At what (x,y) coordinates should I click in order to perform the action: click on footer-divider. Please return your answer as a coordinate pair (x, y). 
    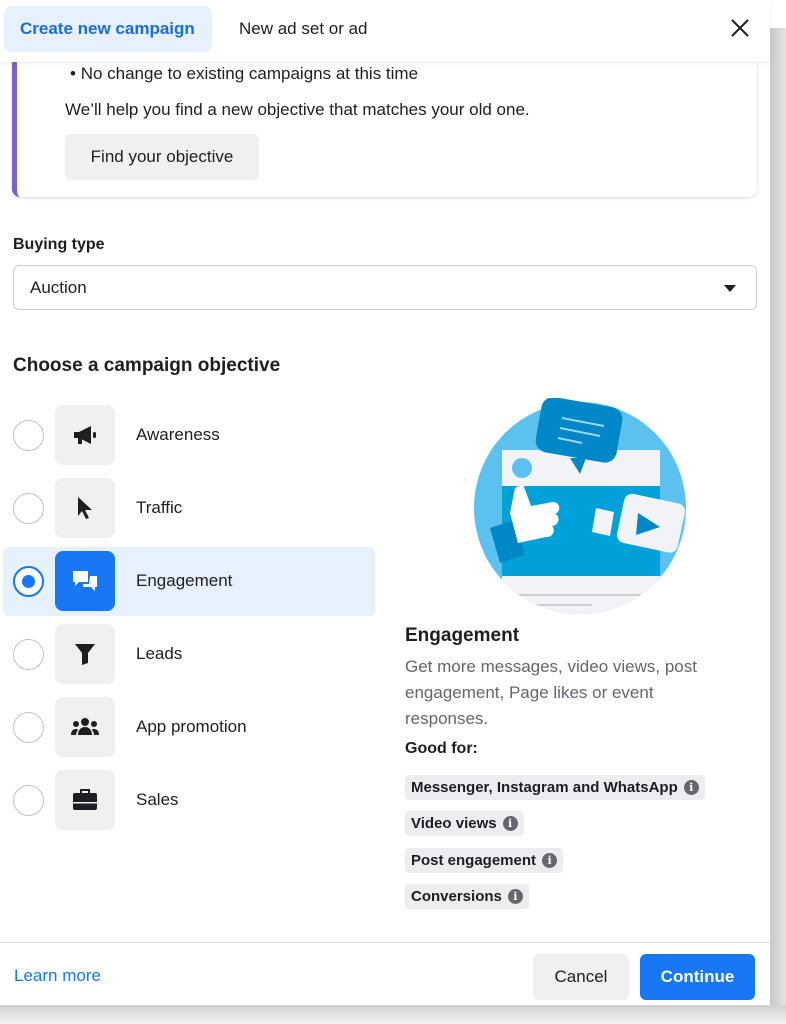
    Looking at the image, I should click on (385, 942).